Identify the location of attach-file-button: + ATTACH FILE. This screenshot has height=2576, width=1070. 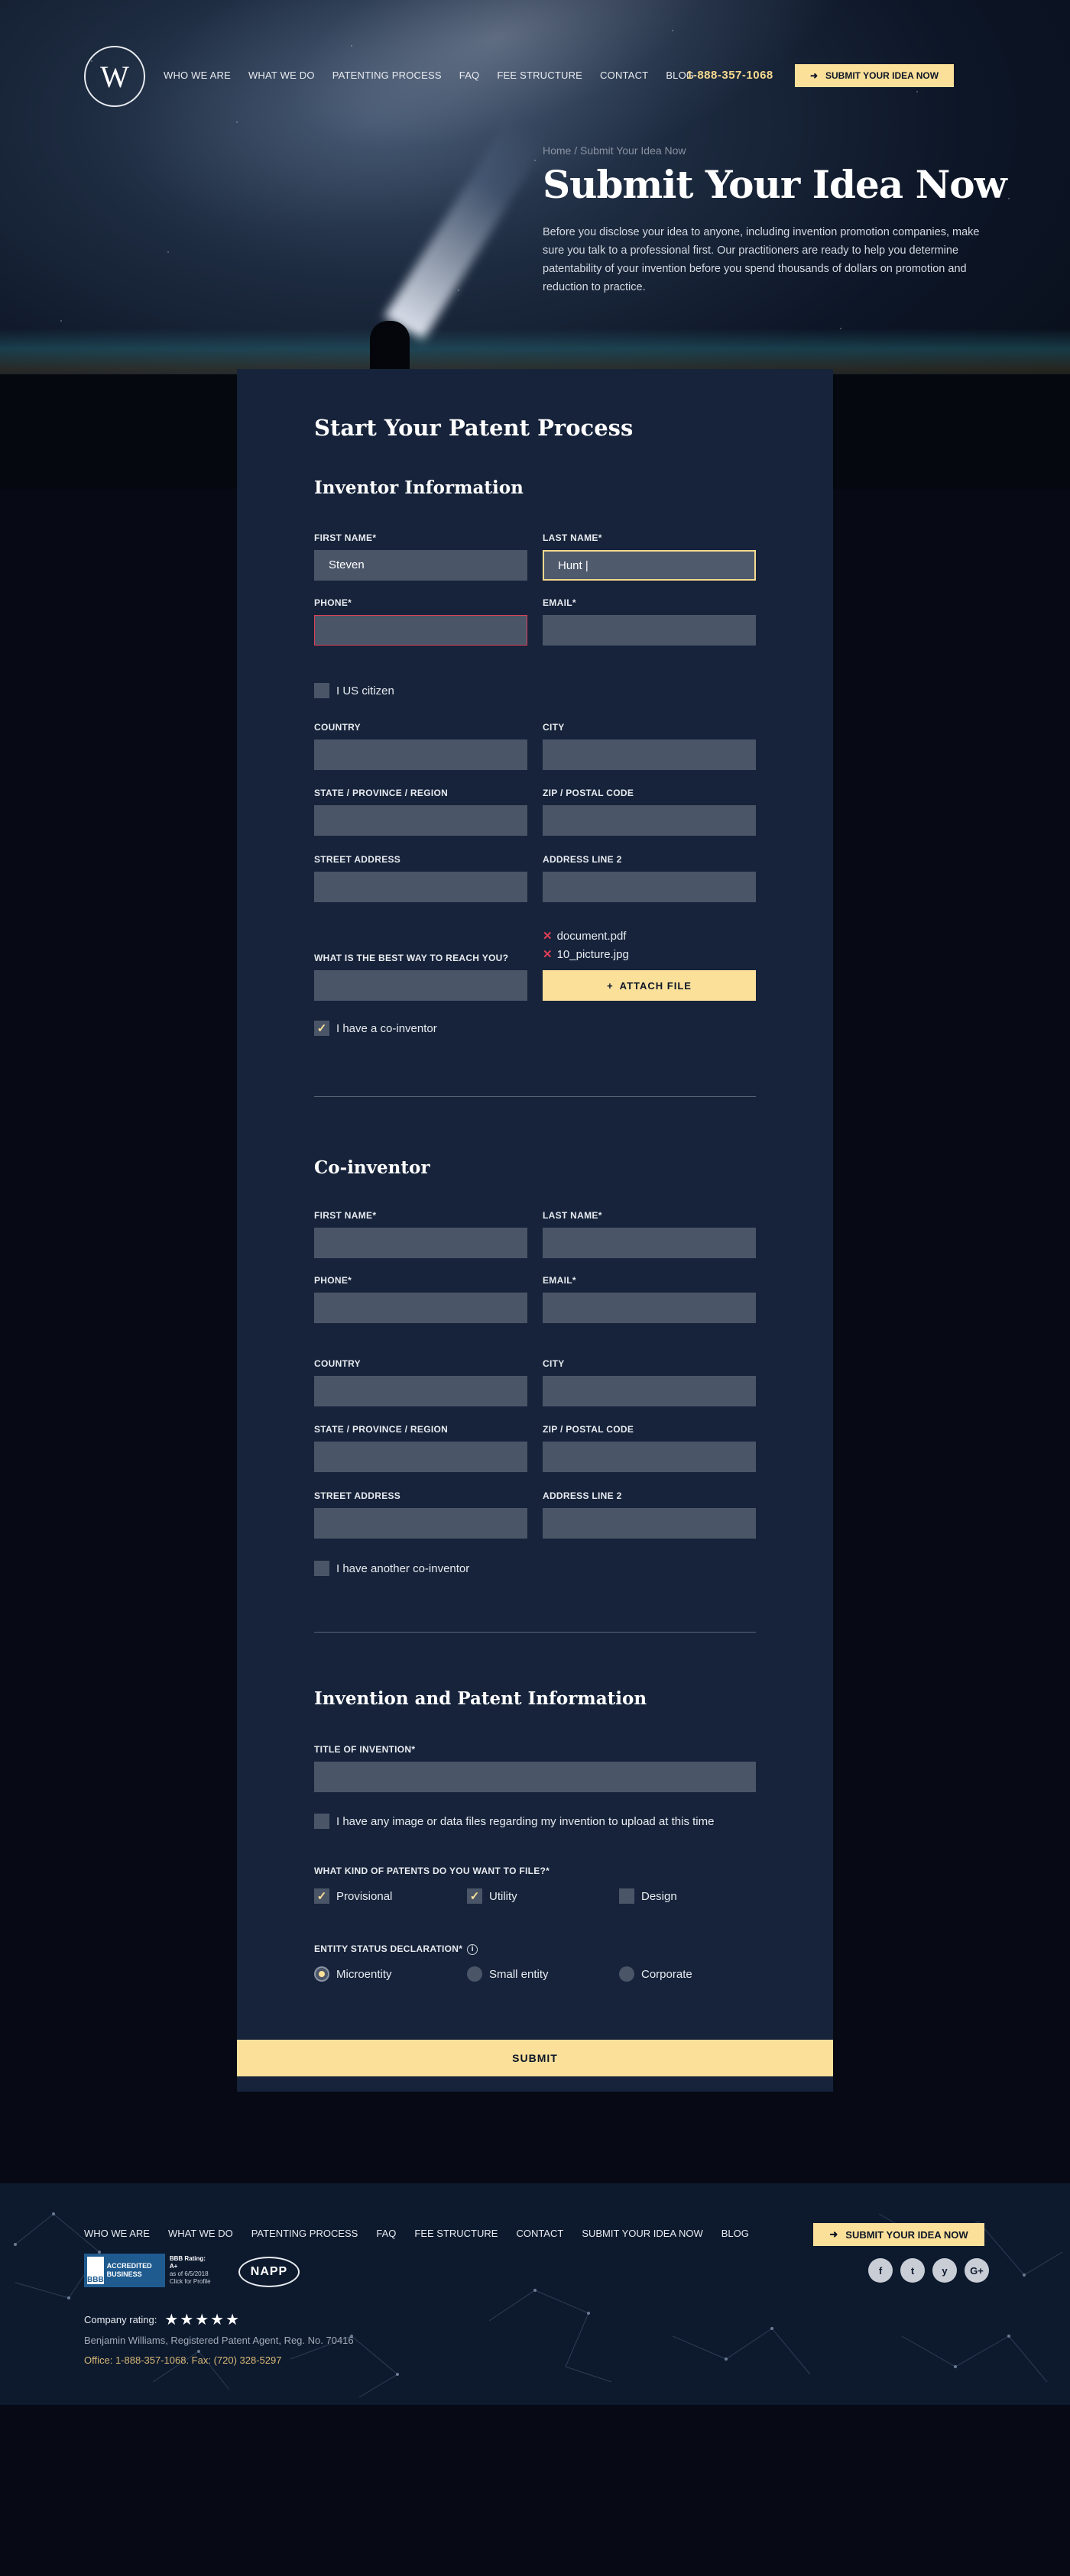
(649, 985).